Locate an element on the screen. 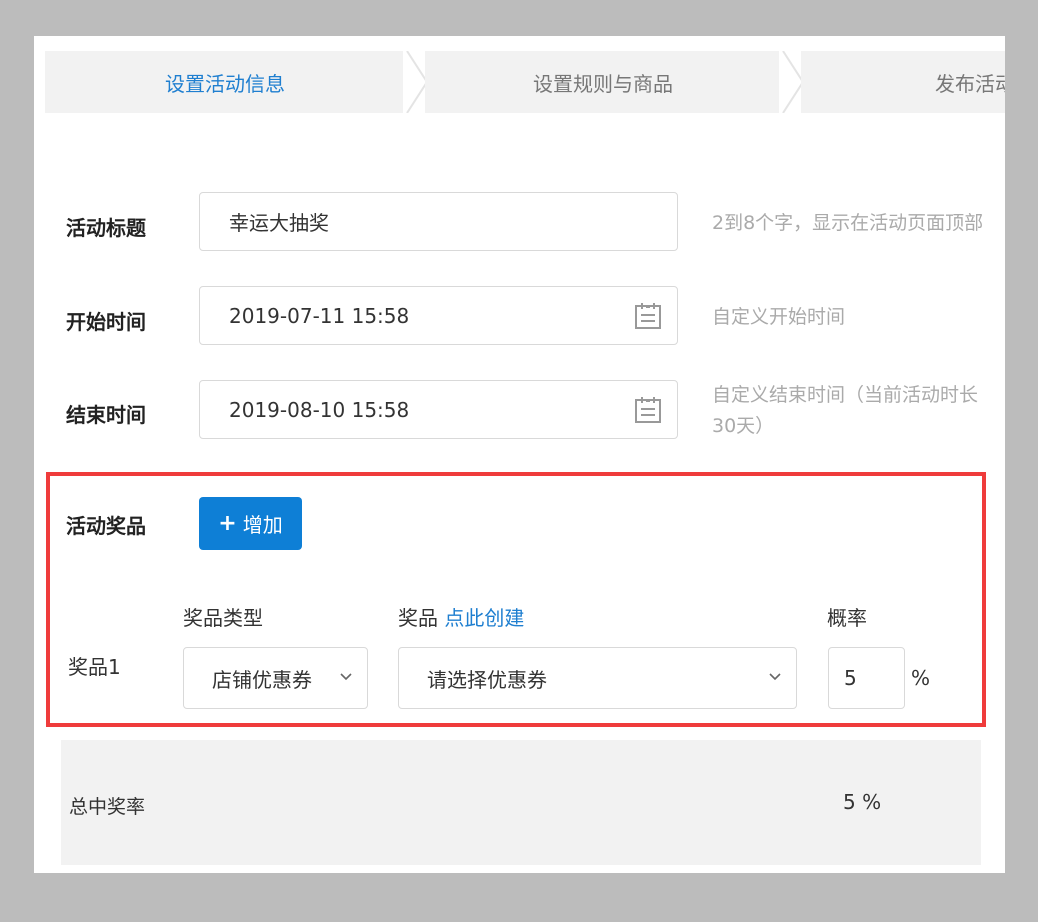 The width and height of the screenshot is (1038, 922). prize-header: 奖品 点此创建 is located at coordinates (461, 616).